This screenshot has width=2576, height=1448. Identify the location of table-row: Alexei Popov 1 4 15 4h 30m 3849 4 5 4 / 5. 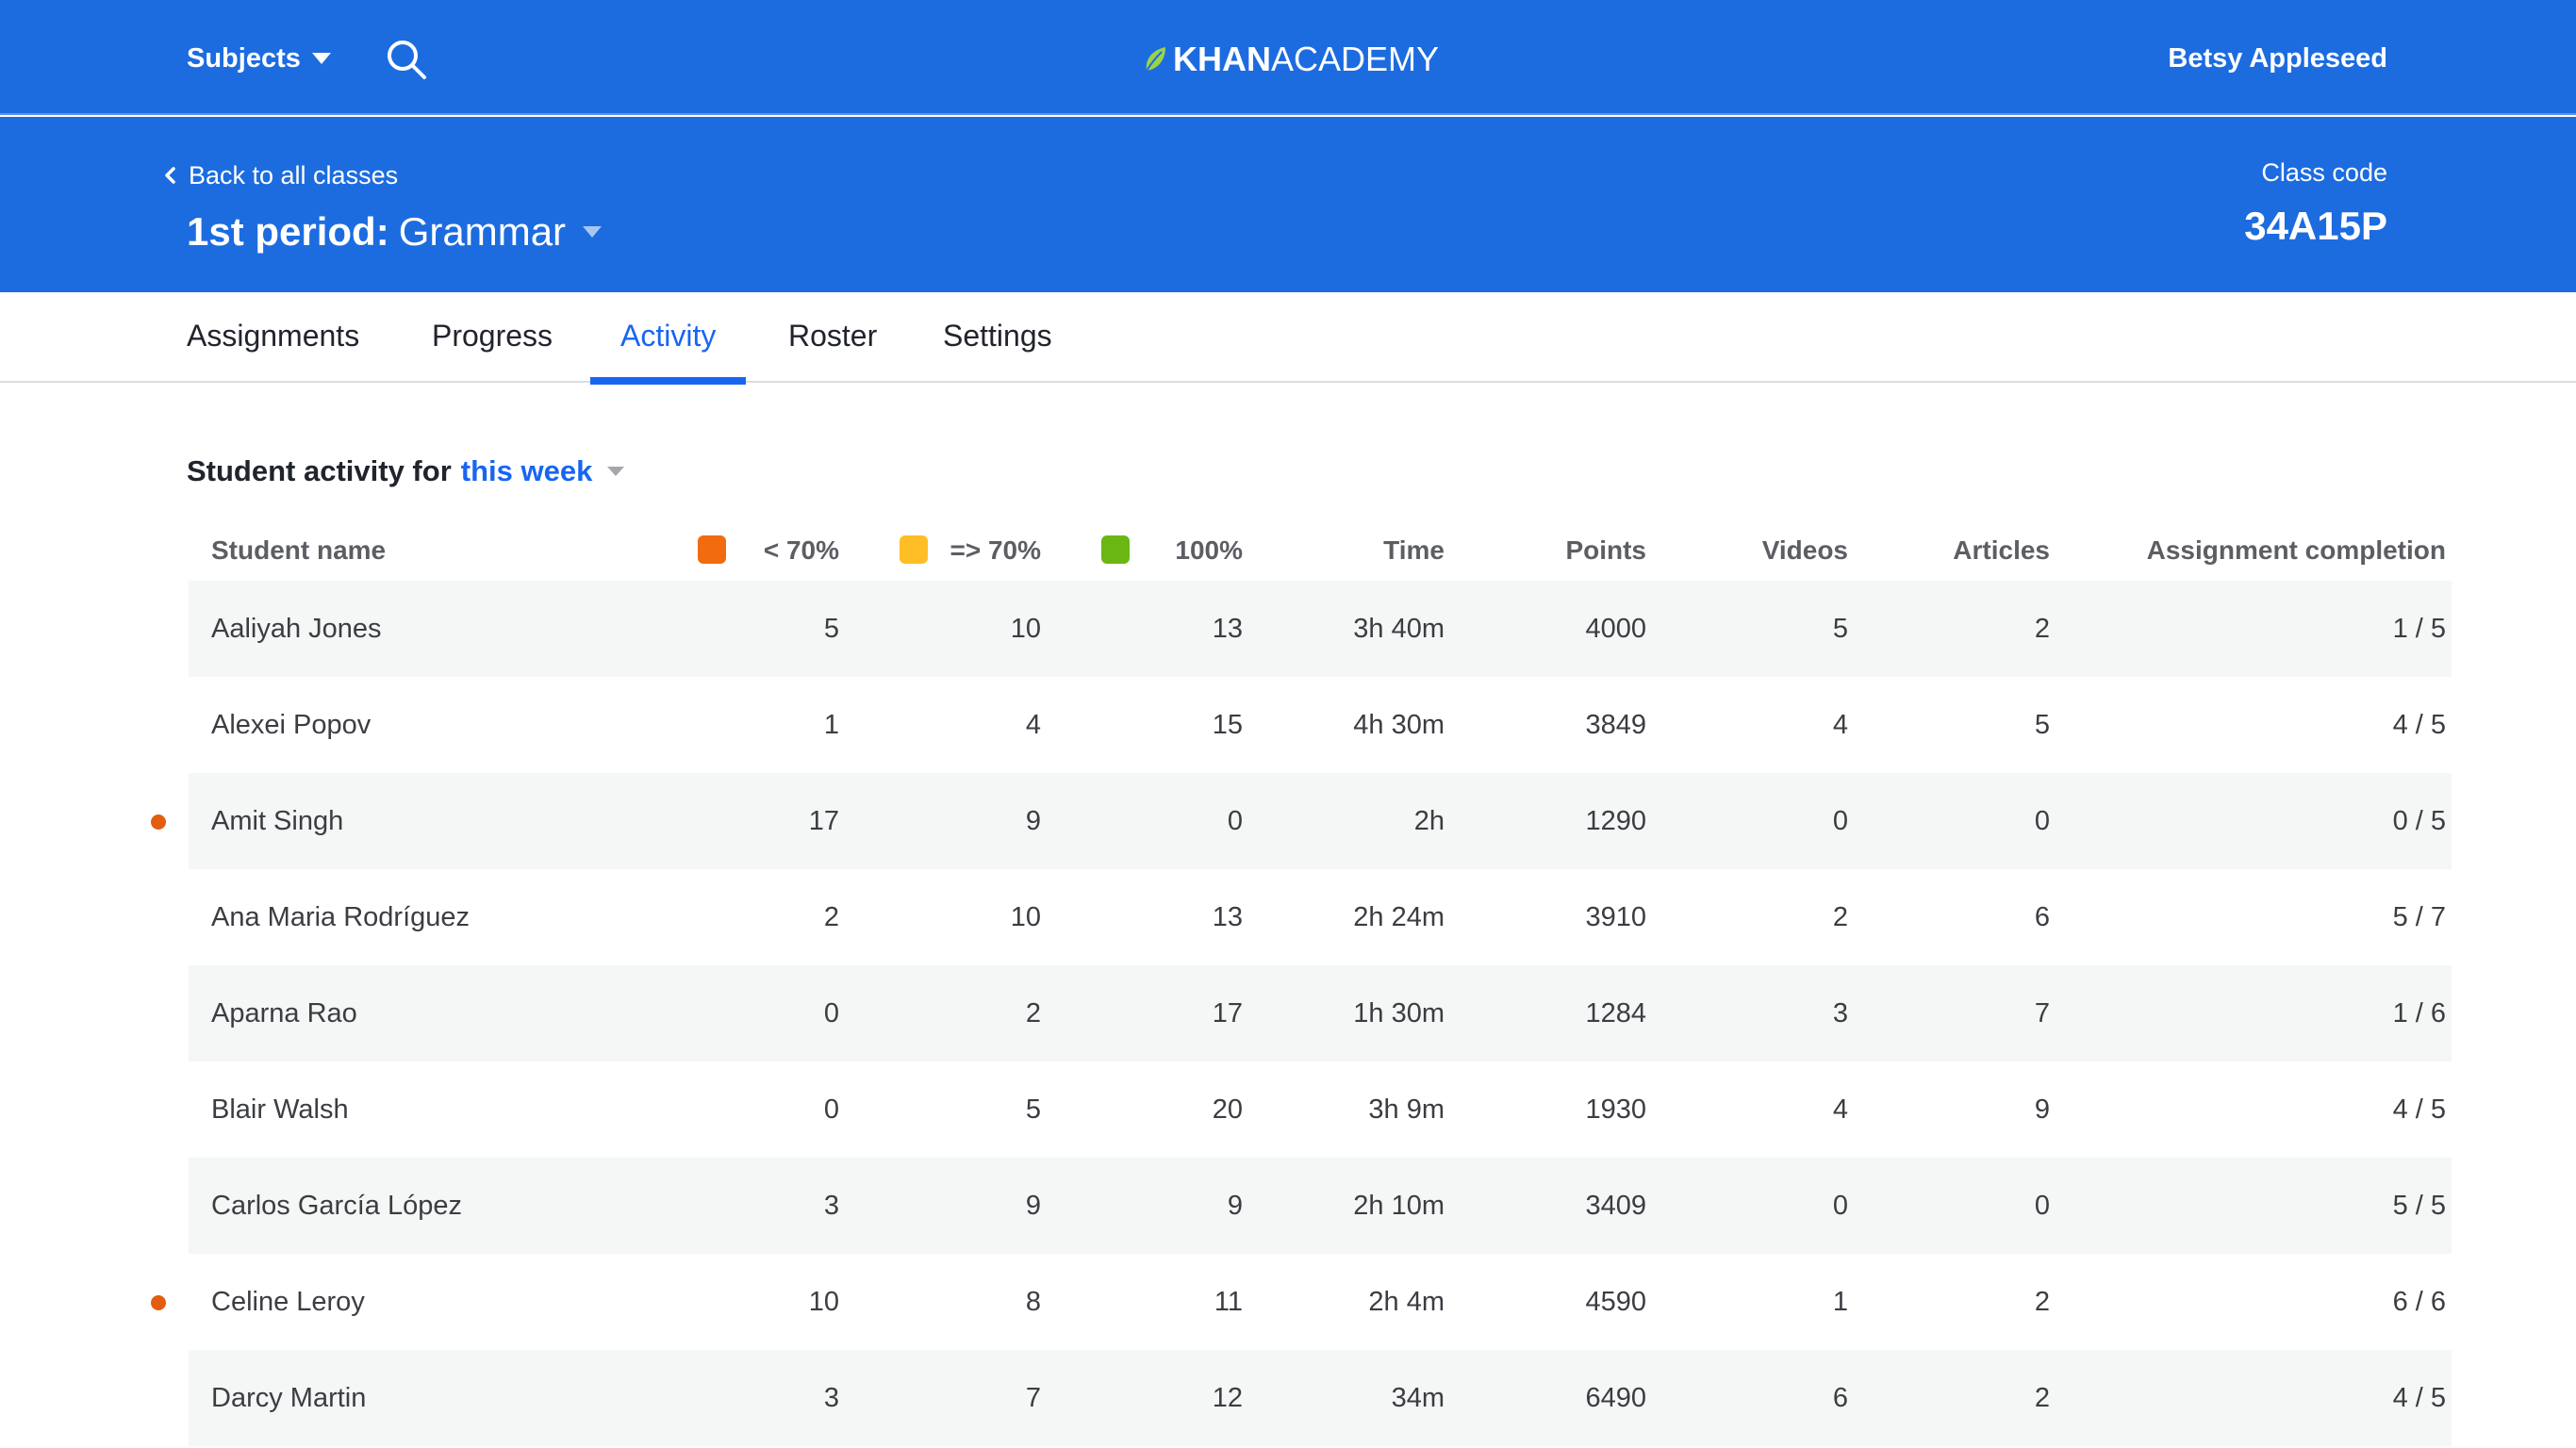
(1320, 725).